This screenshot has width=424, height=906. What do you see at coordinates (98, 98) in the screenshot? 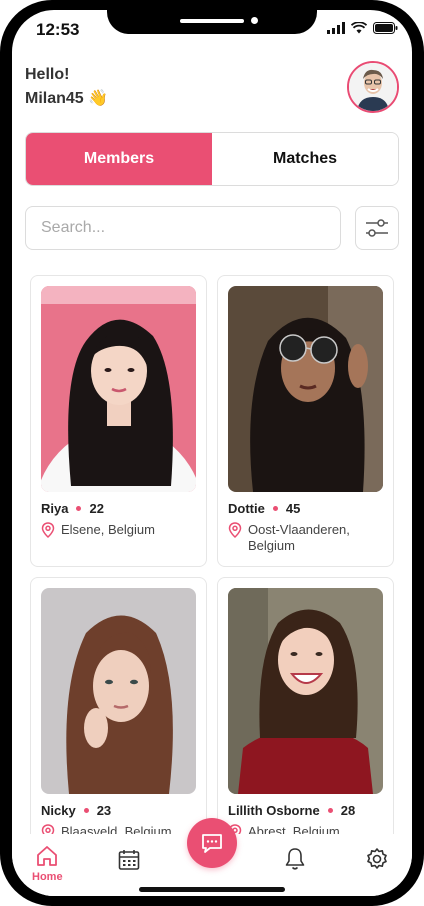
I see `wave-emoji: 👋` at bounding box center [98, 98].